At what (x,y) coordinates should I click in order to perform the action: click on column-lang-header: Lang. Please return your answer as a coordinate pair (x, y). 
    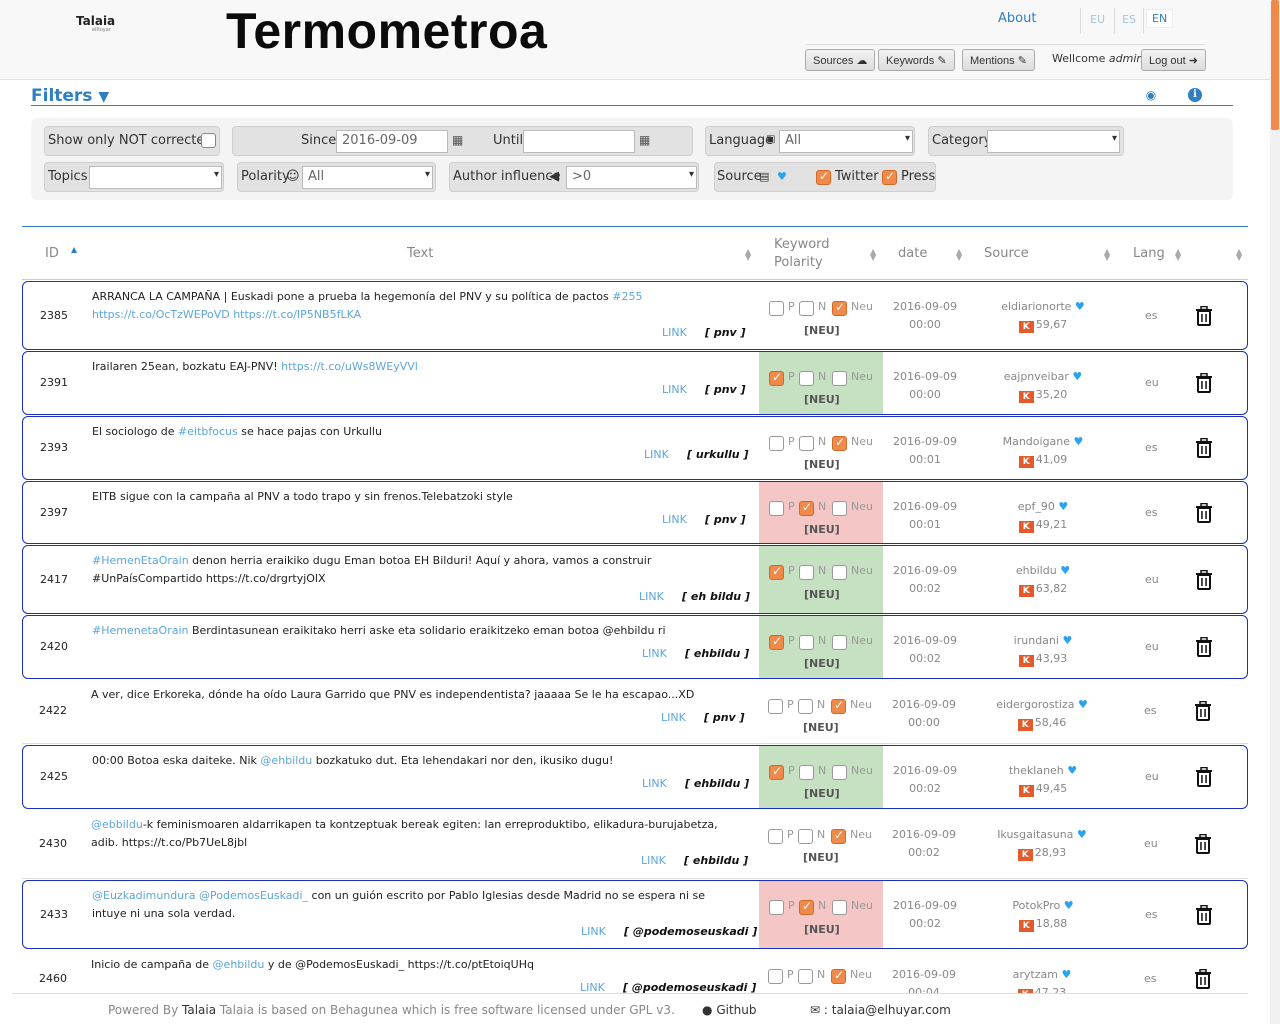
    Looking at the image, I should click on (1149, 253).